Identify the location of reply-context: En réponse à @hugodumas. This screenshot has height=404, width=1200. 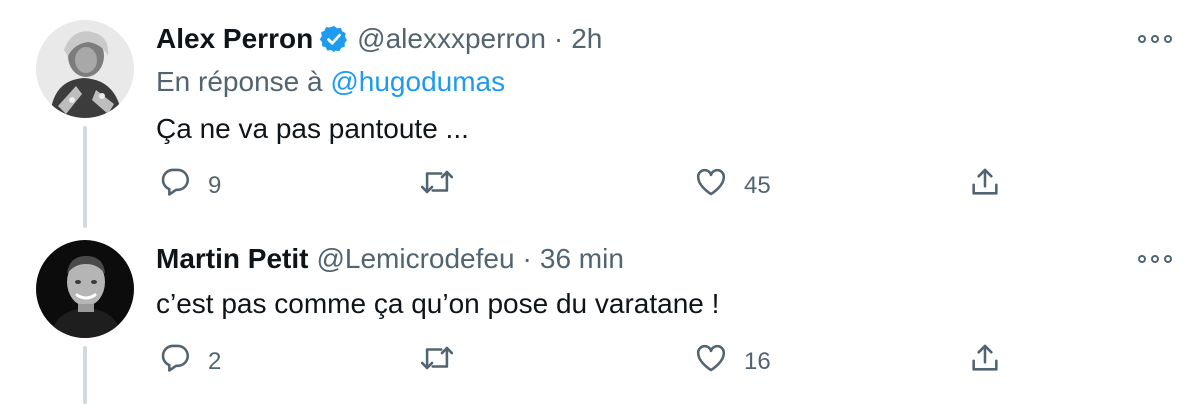
(330, 82).